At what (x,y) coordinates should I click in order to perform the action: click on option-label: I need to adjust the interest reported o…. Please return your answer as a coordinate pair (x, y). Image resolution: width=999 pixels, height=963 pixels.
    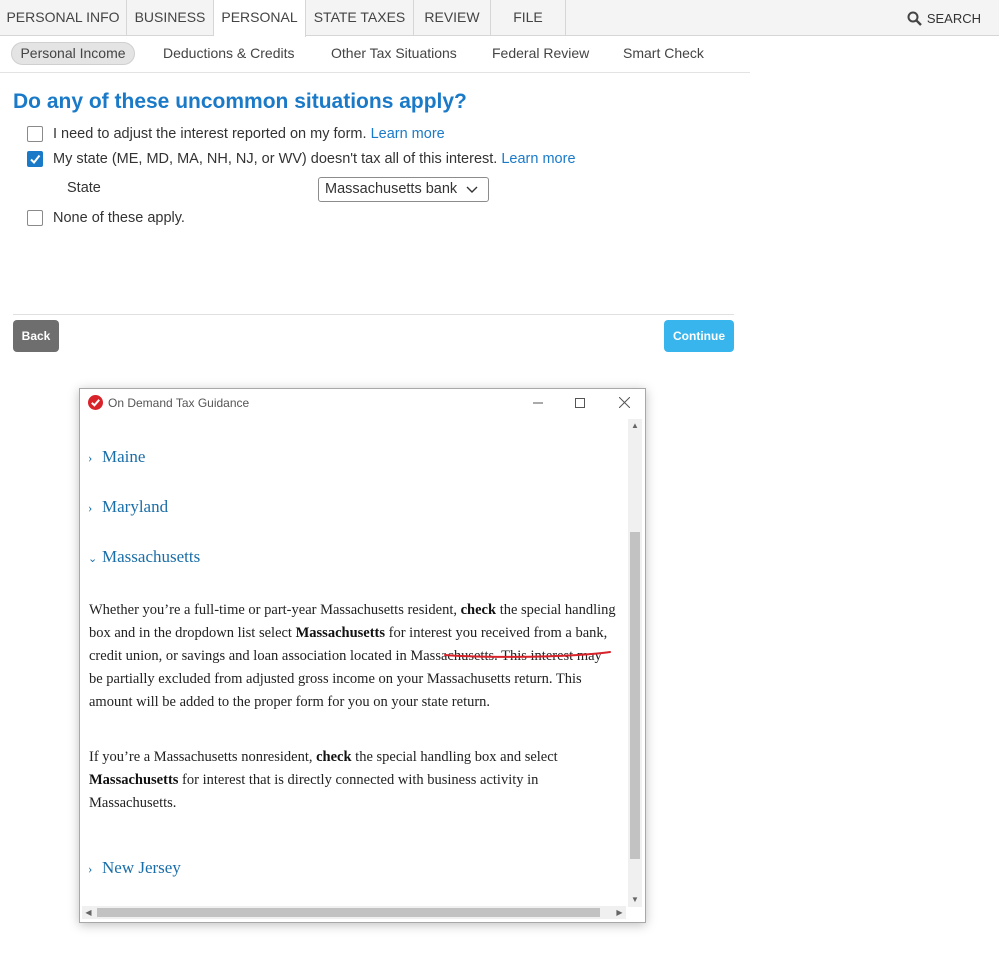
    Looking at the image, I should click on (210, 134).